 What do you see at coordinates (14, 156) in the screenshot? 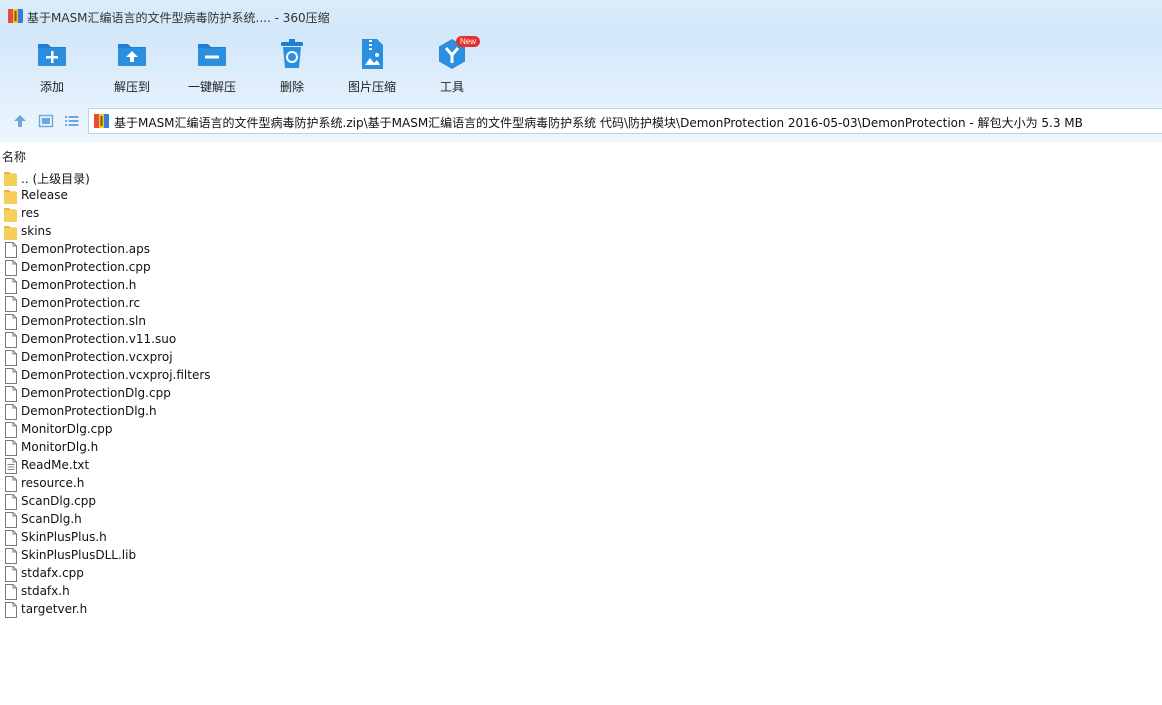
I see `column-name-header: 名称` at bounding box center [14, 156].